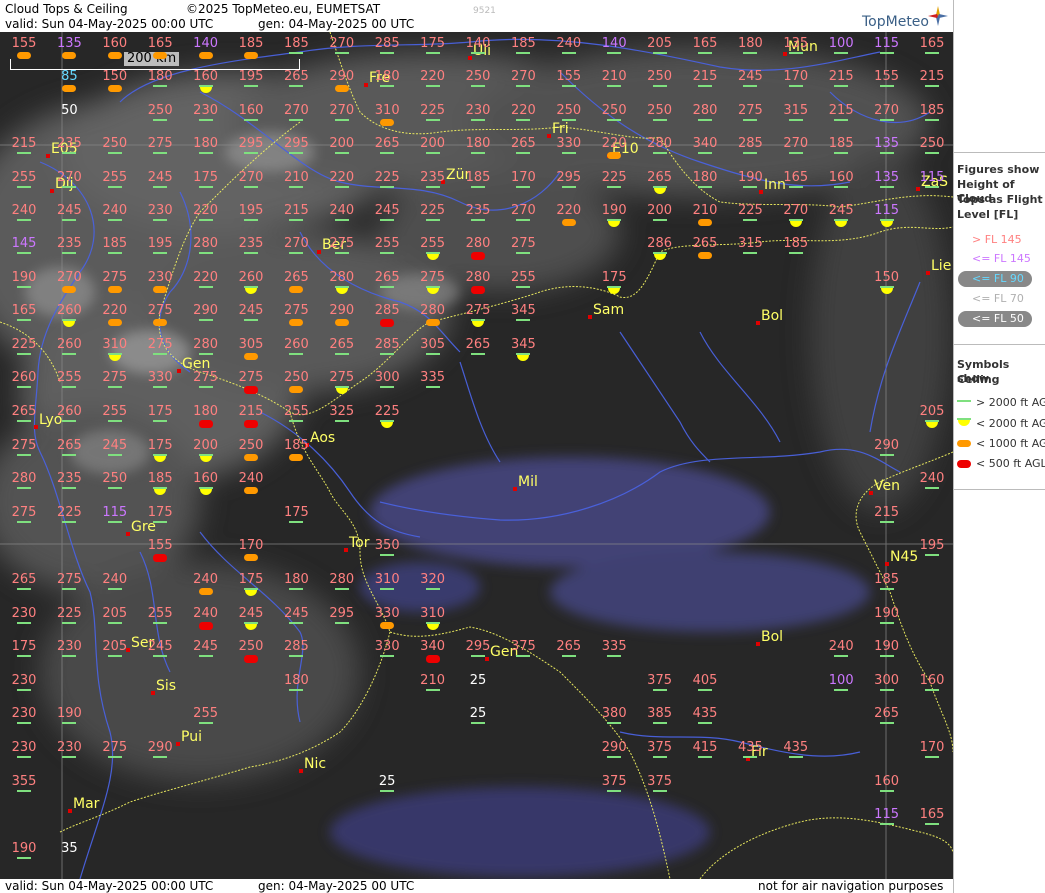 Image resolution: width=1045 pixels, height=893 pixels. What do you see at coordinates (998, 169) in the screenshot?
I see `legend-figures-title-1: Figures show` at bounding box center [998, 169].